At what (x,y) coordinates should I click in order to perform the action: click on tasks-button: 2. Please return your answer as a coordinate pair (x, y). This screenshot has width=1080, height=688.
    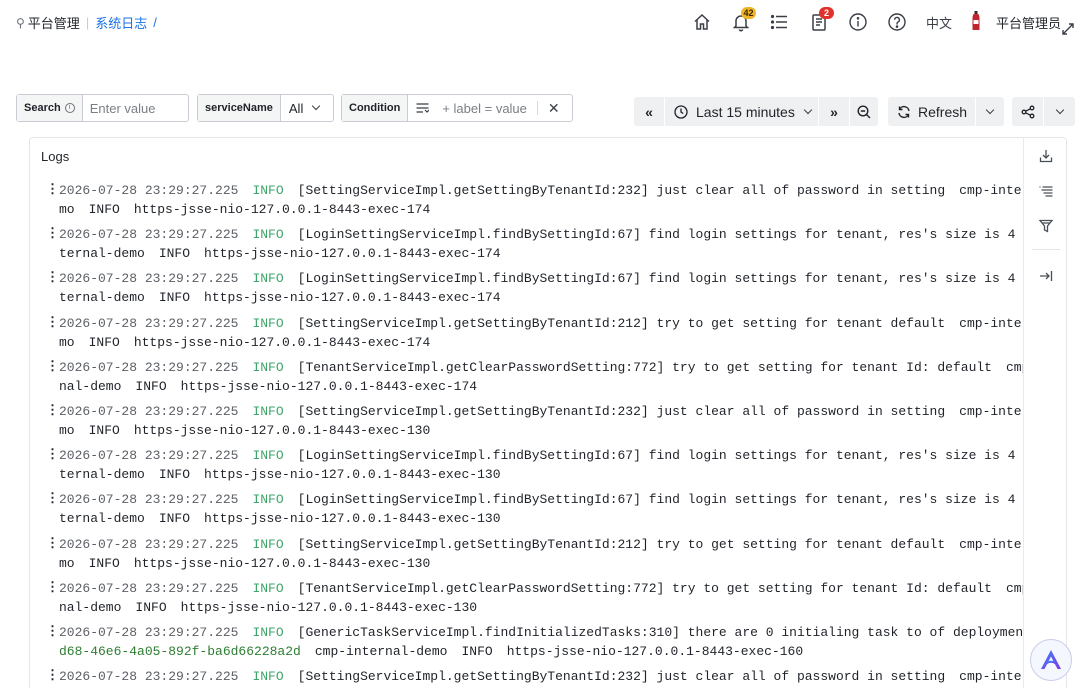
    Looking at the image, I should click on (820, 20).